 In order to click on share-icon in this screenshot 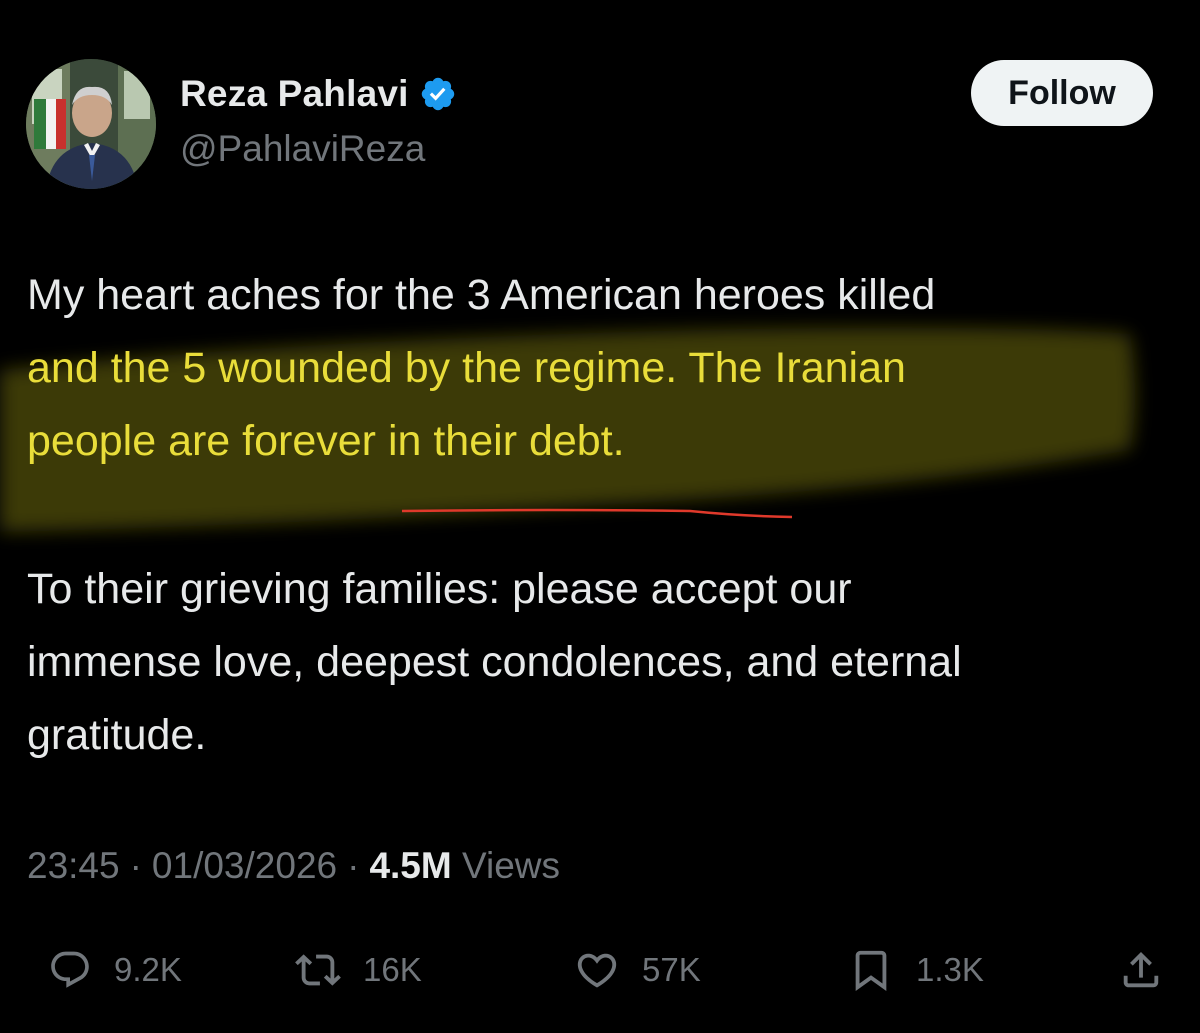, I will do `click(1141, 969)`.